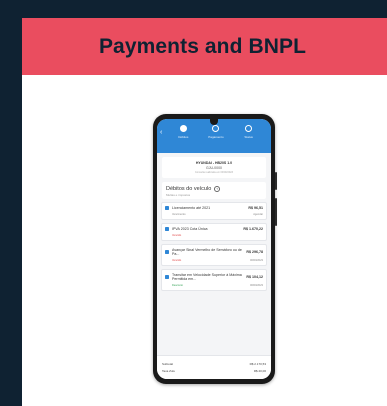 The image size is (387, 406). What do you see at coordinates (214, 232) in the screenshot?
I see `debt-item: IPVA 2023 Cota Única R$ 1.670,22 Vencido` at bounding box center [214, 232].